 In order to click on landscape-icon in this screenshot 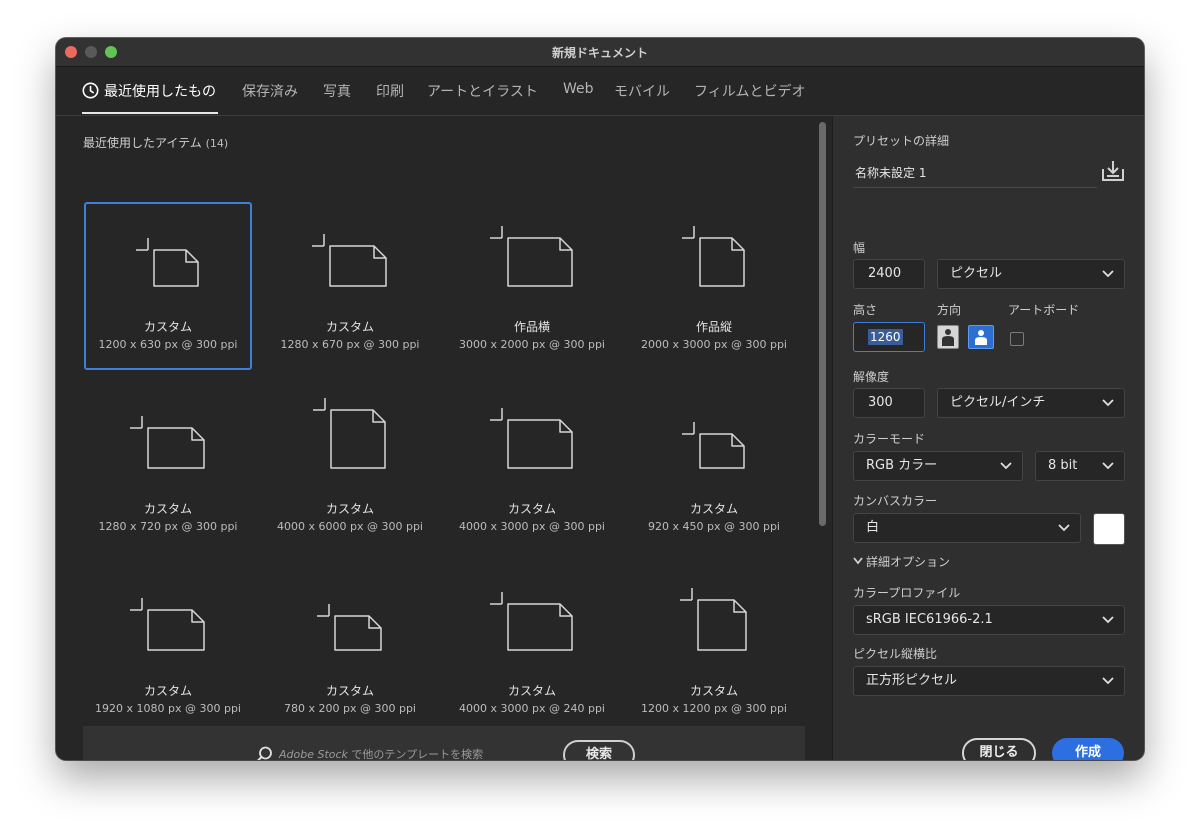, I will do `click(981, 337)`.